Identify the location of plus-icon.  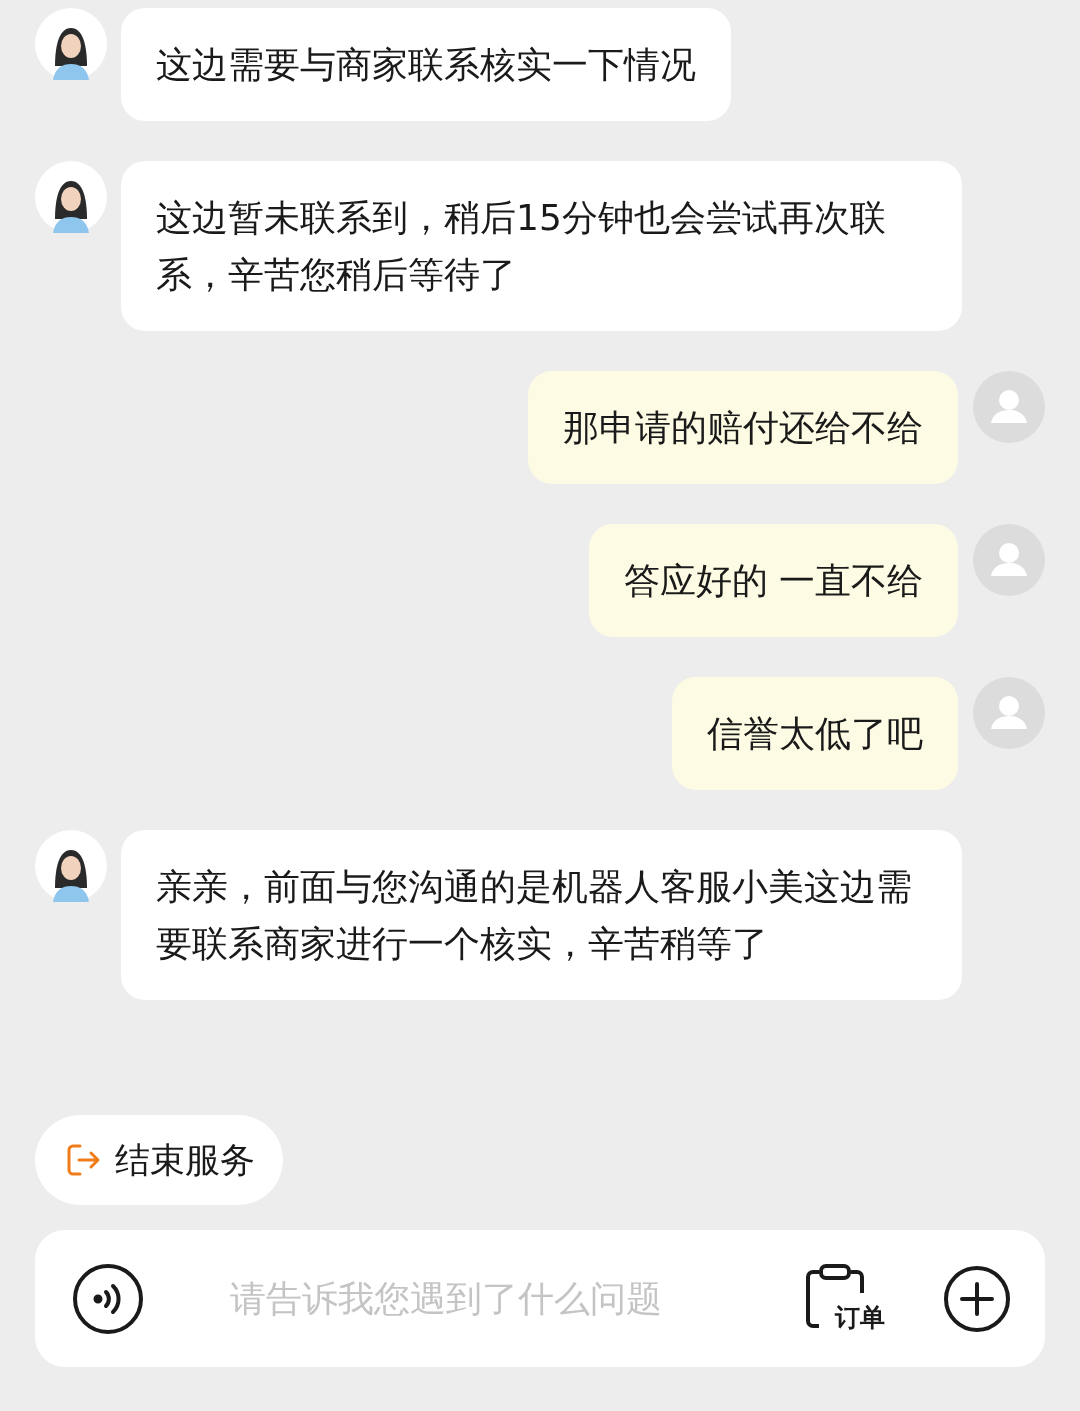
(977, 1298).